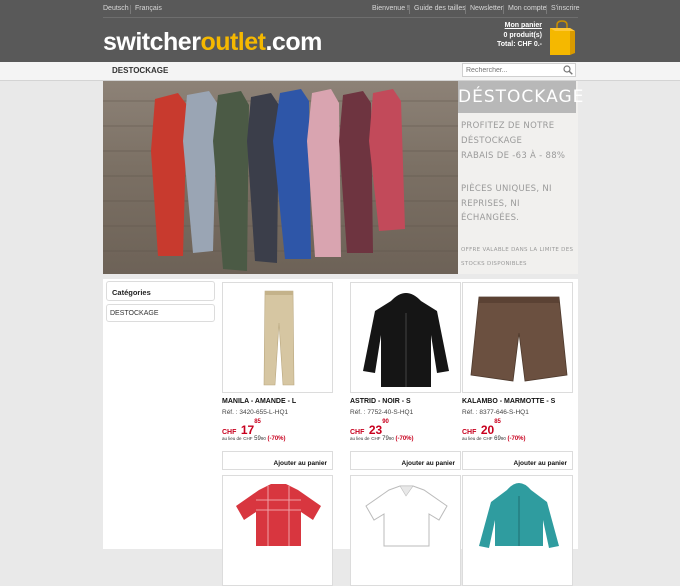  I want to click on polo-shirt-icon, so click(406, 516).